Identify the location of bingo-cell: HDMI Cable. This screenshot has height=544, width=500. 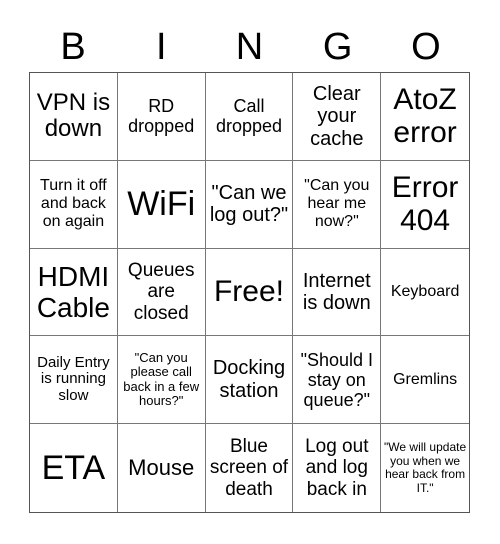
(74, 292).